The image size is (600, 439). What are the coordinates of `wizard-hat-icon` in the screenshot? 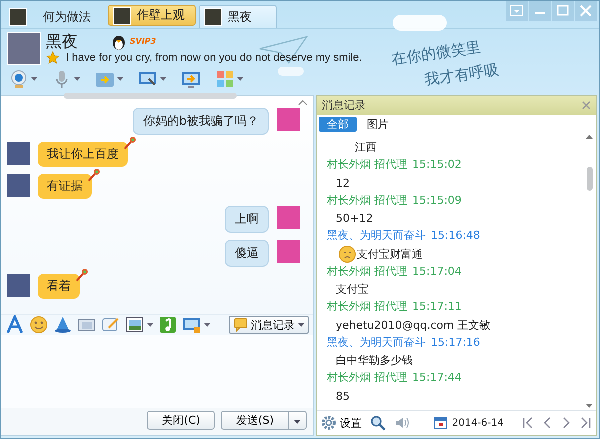 It's located at (63, 325).